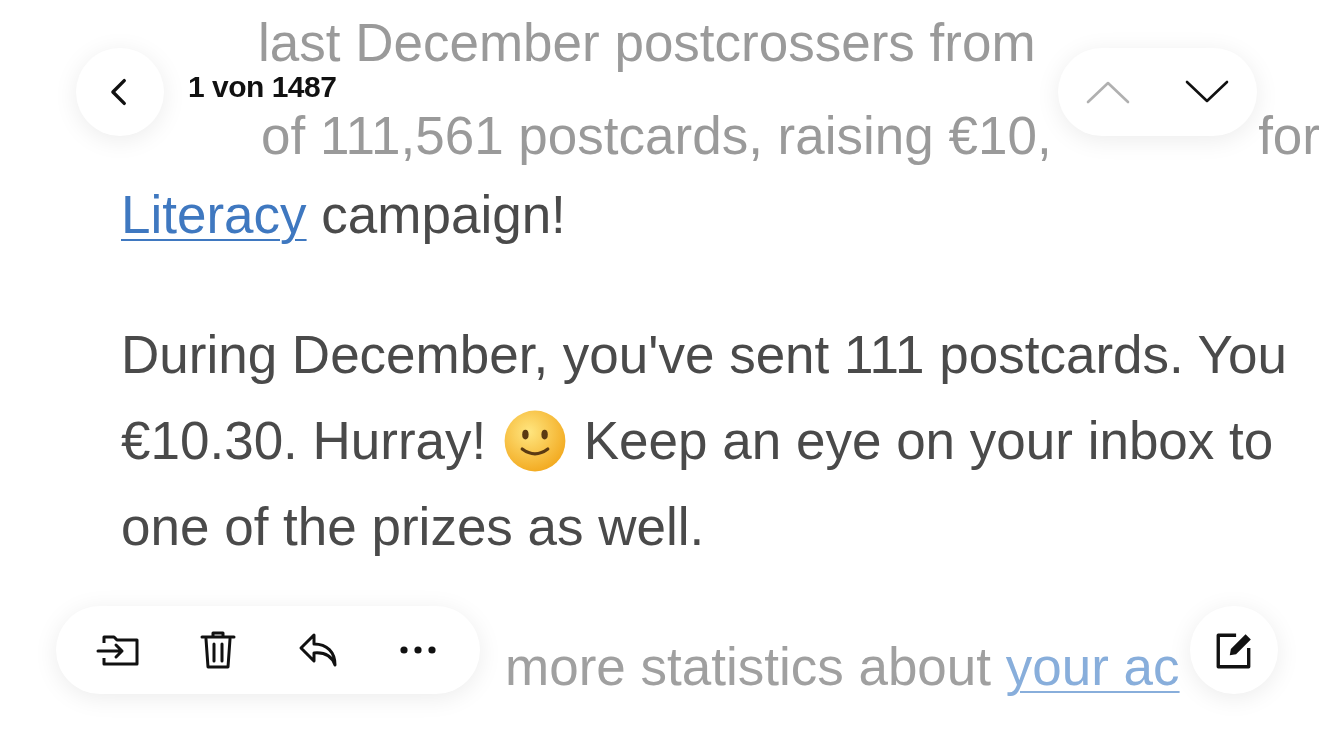 The height and width of the screenshot is (750, 1334). I want to click on text-link: Literacy, so click(214, 215).